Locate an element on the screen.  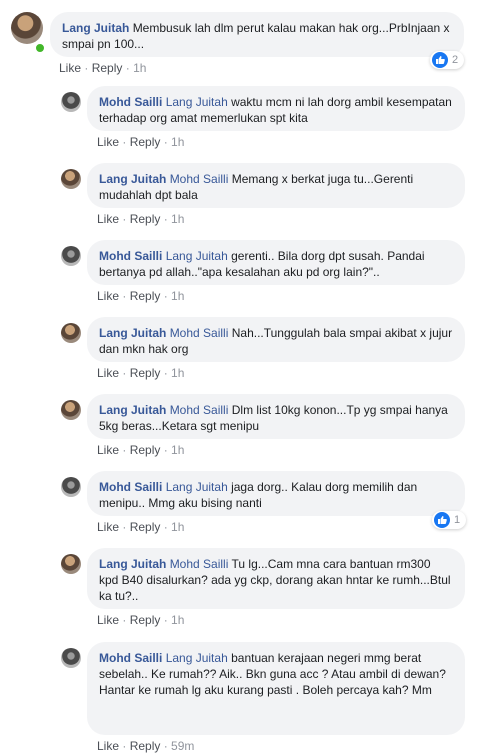
reaction-count: 1 is located at coordinates (449, 520).